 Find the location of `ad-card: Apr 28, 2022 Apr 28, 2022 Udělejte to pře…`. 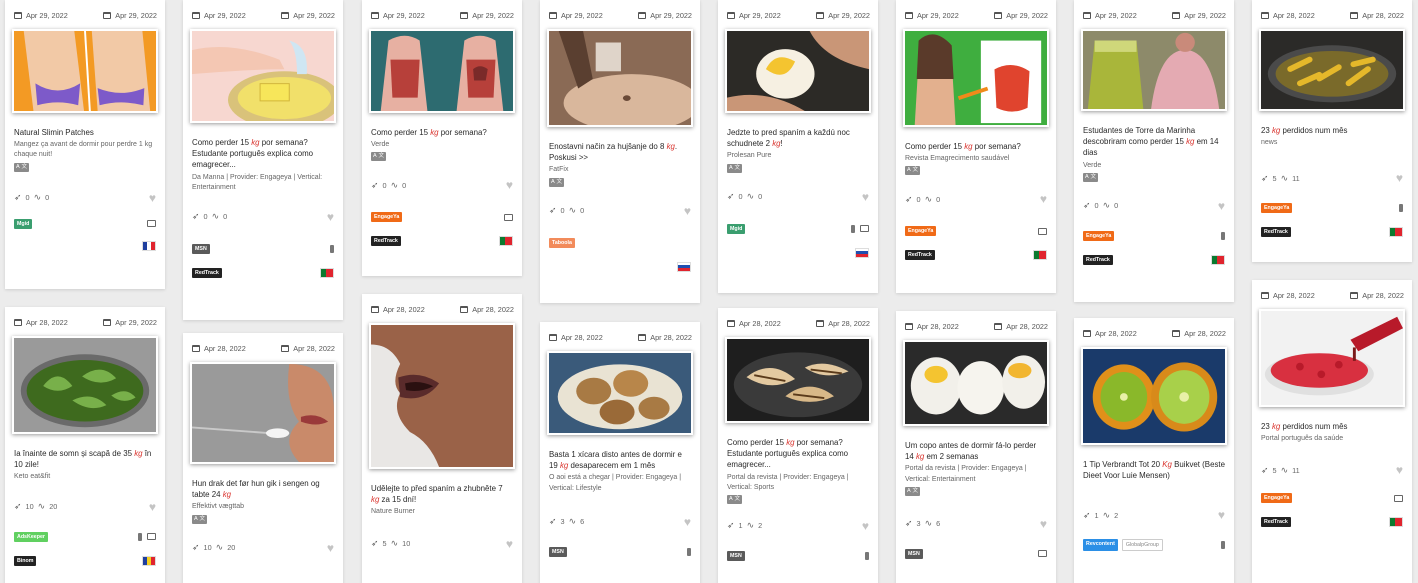

ad-card: Apr 28, 2022 Apr 28, 2022 Udělejte to pře… is located at coordinates (442, 438).